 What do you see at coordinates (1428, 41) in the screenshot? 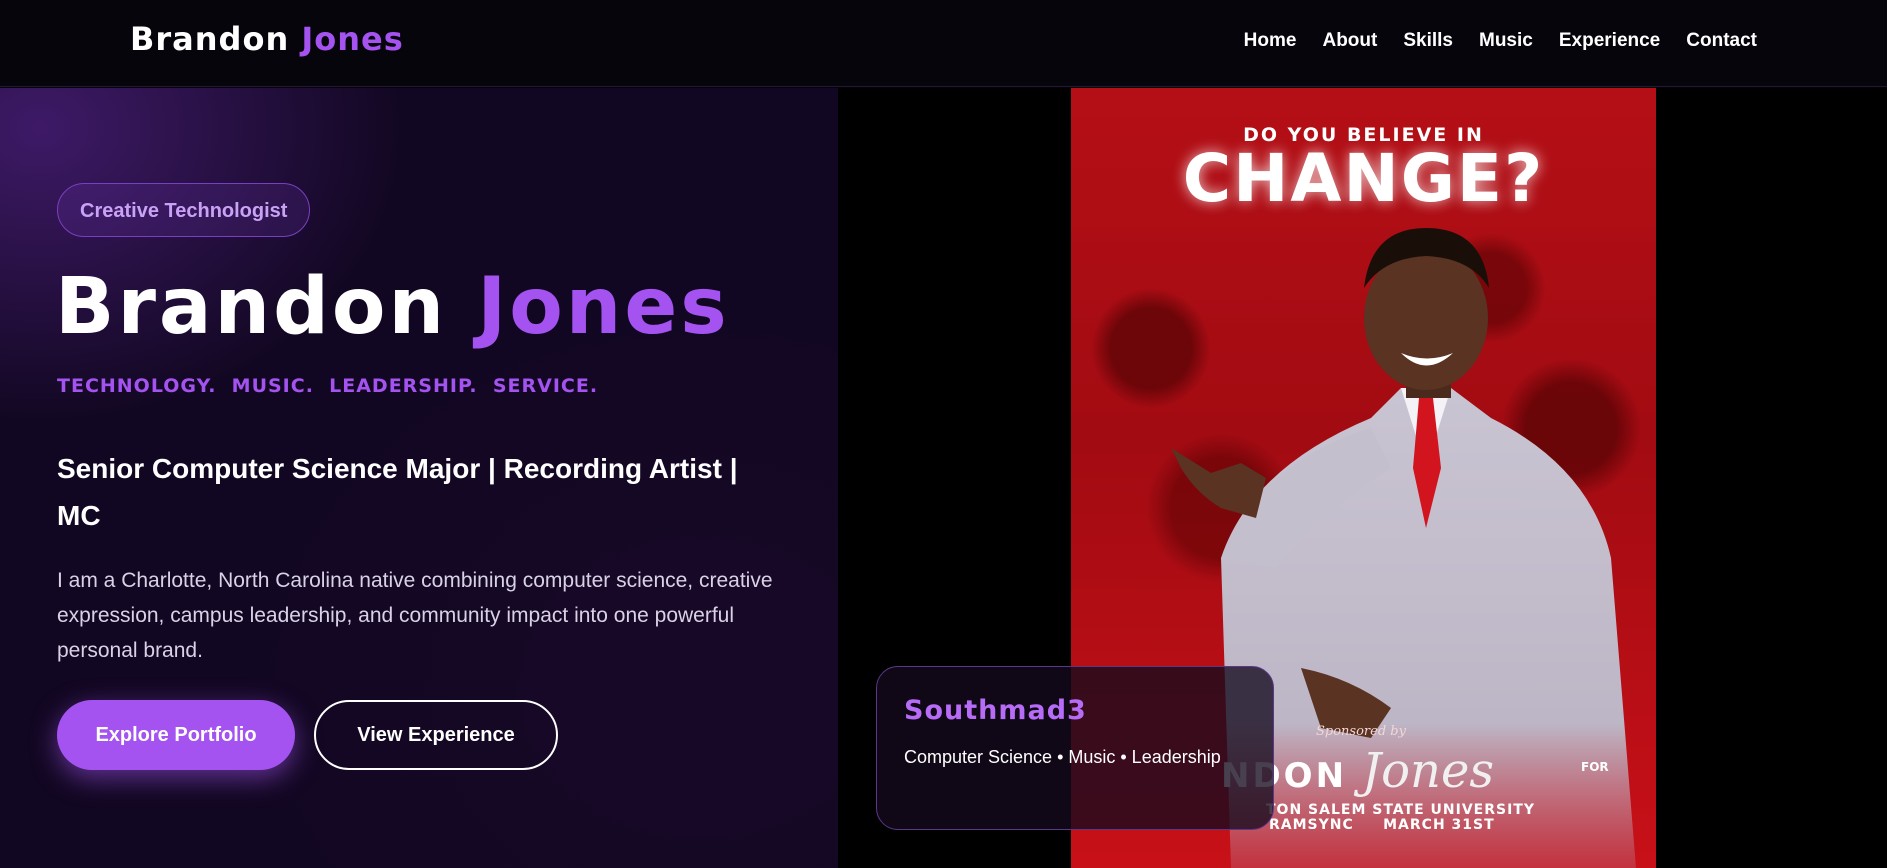
I see `nav-link-skills: Skills` at bounding box center [1428, 41].